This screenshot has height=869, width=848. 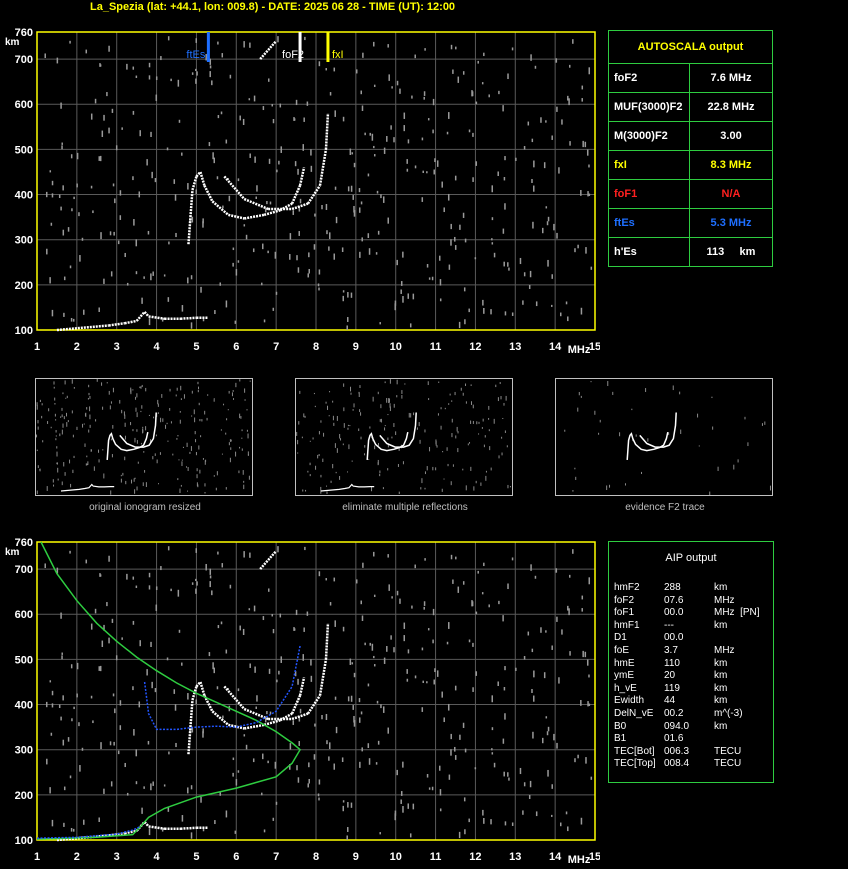 I want to click on autoscala-param: M(3000)F2, so click(x=649, y=136).